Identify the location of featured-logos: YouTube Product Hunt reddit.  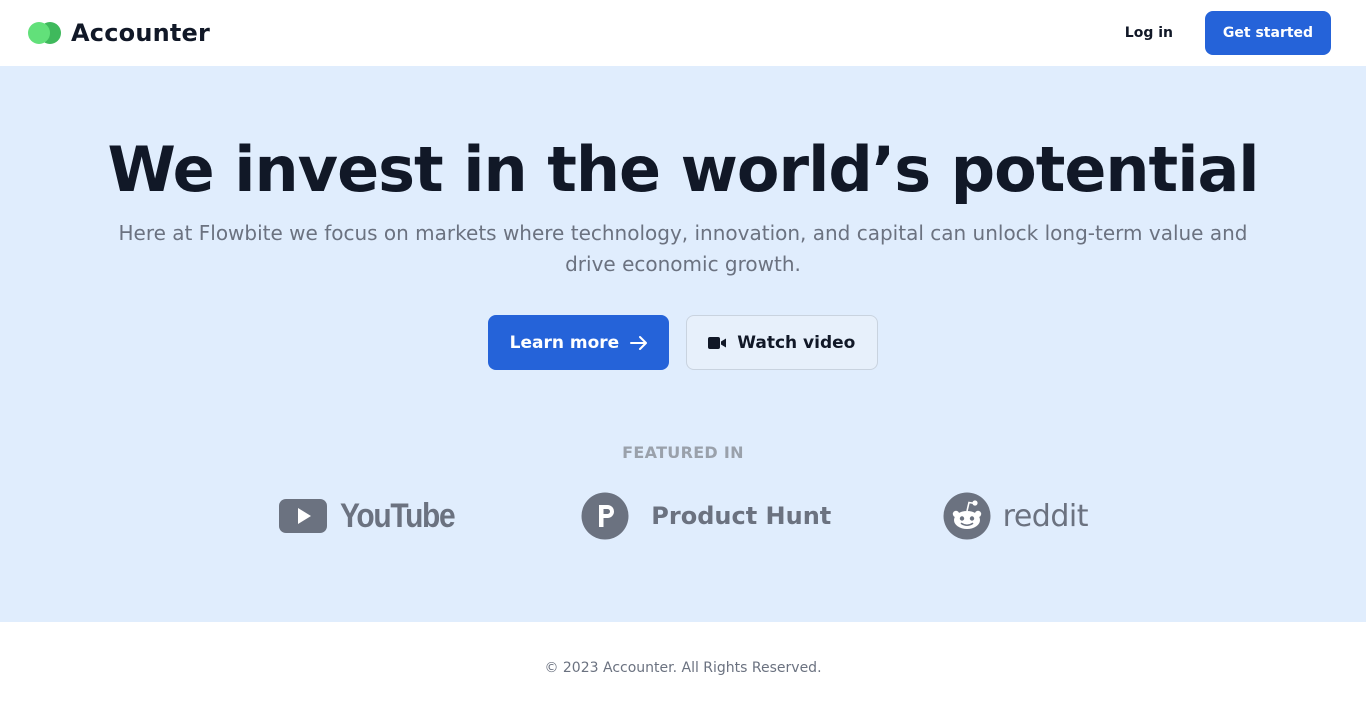
(683, 516).